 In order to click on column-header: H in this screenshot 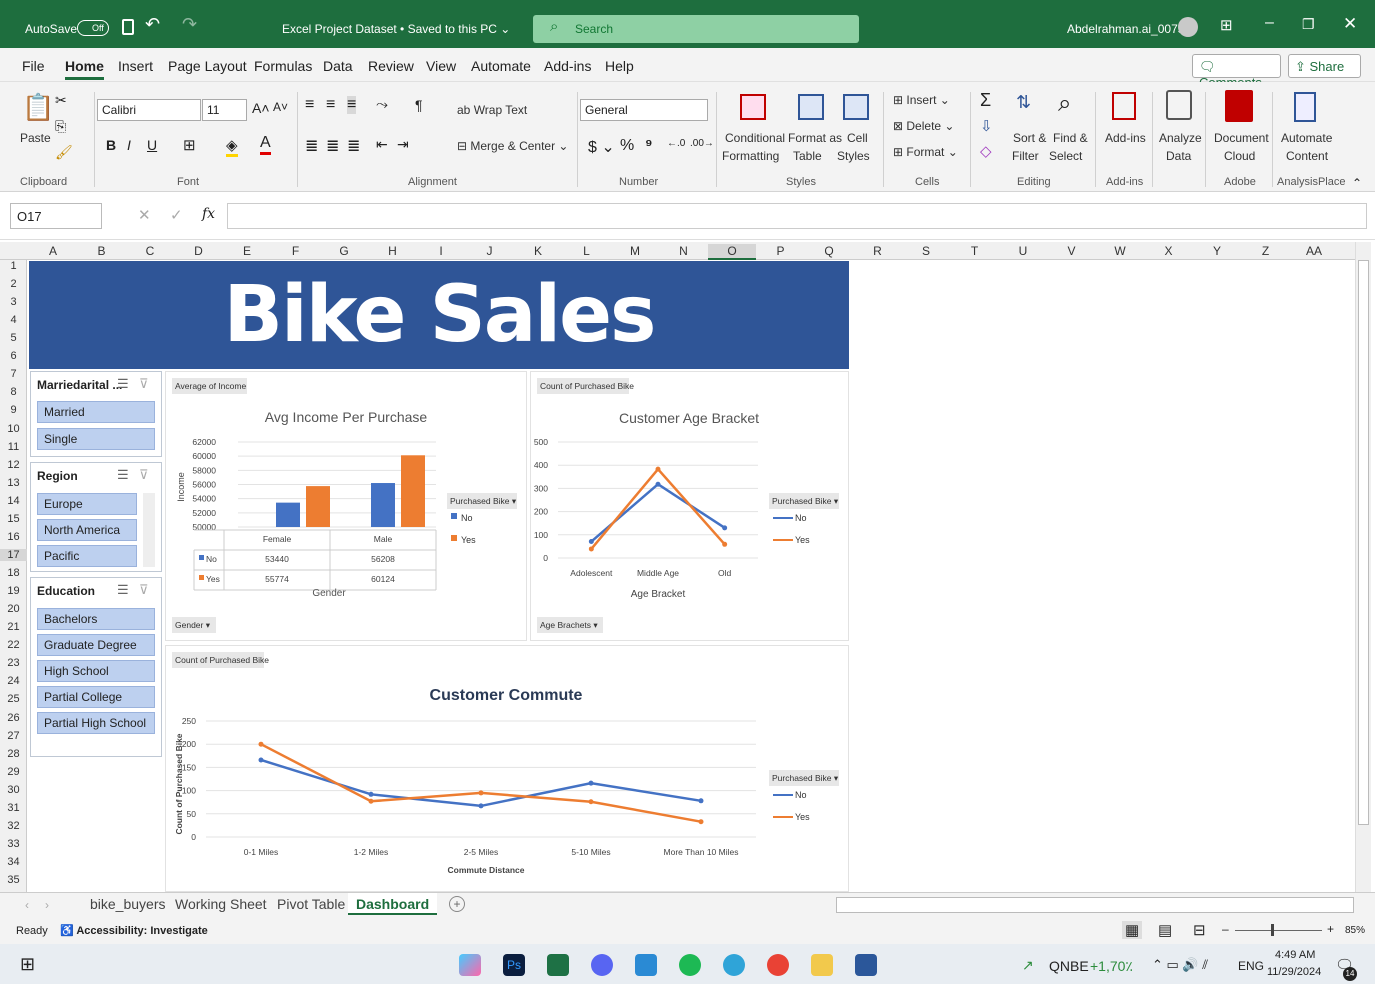, I will do `click(393, 251)`.